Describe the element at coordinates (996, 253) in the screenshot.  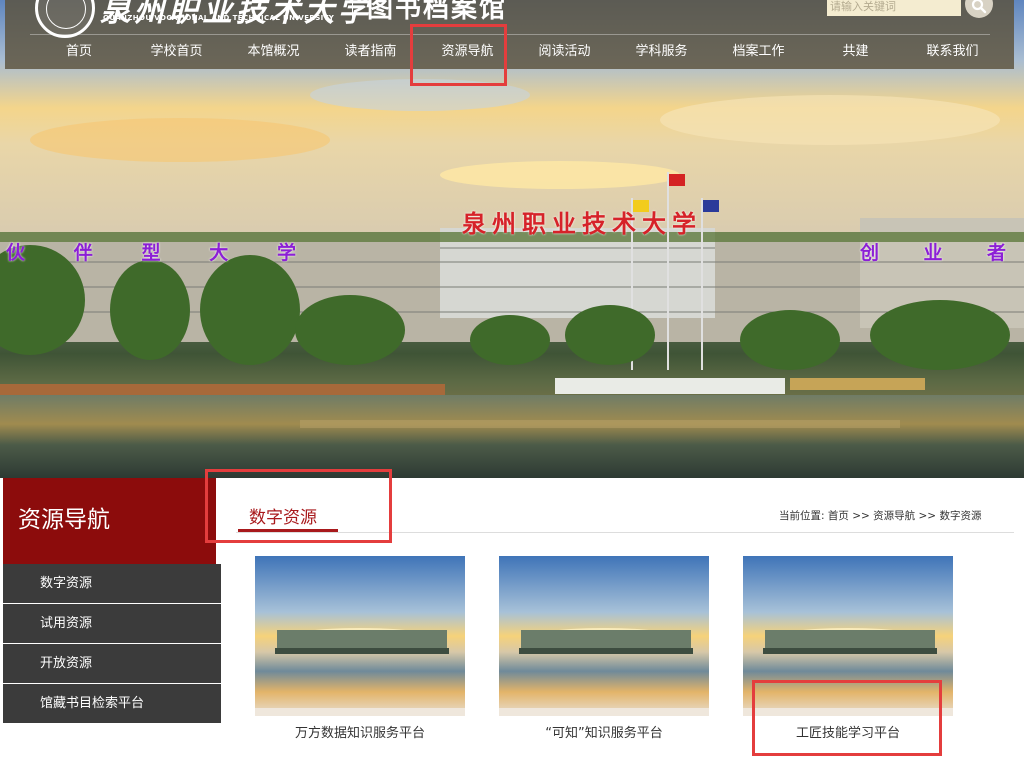
I see `slogan-char: 者` at that location.